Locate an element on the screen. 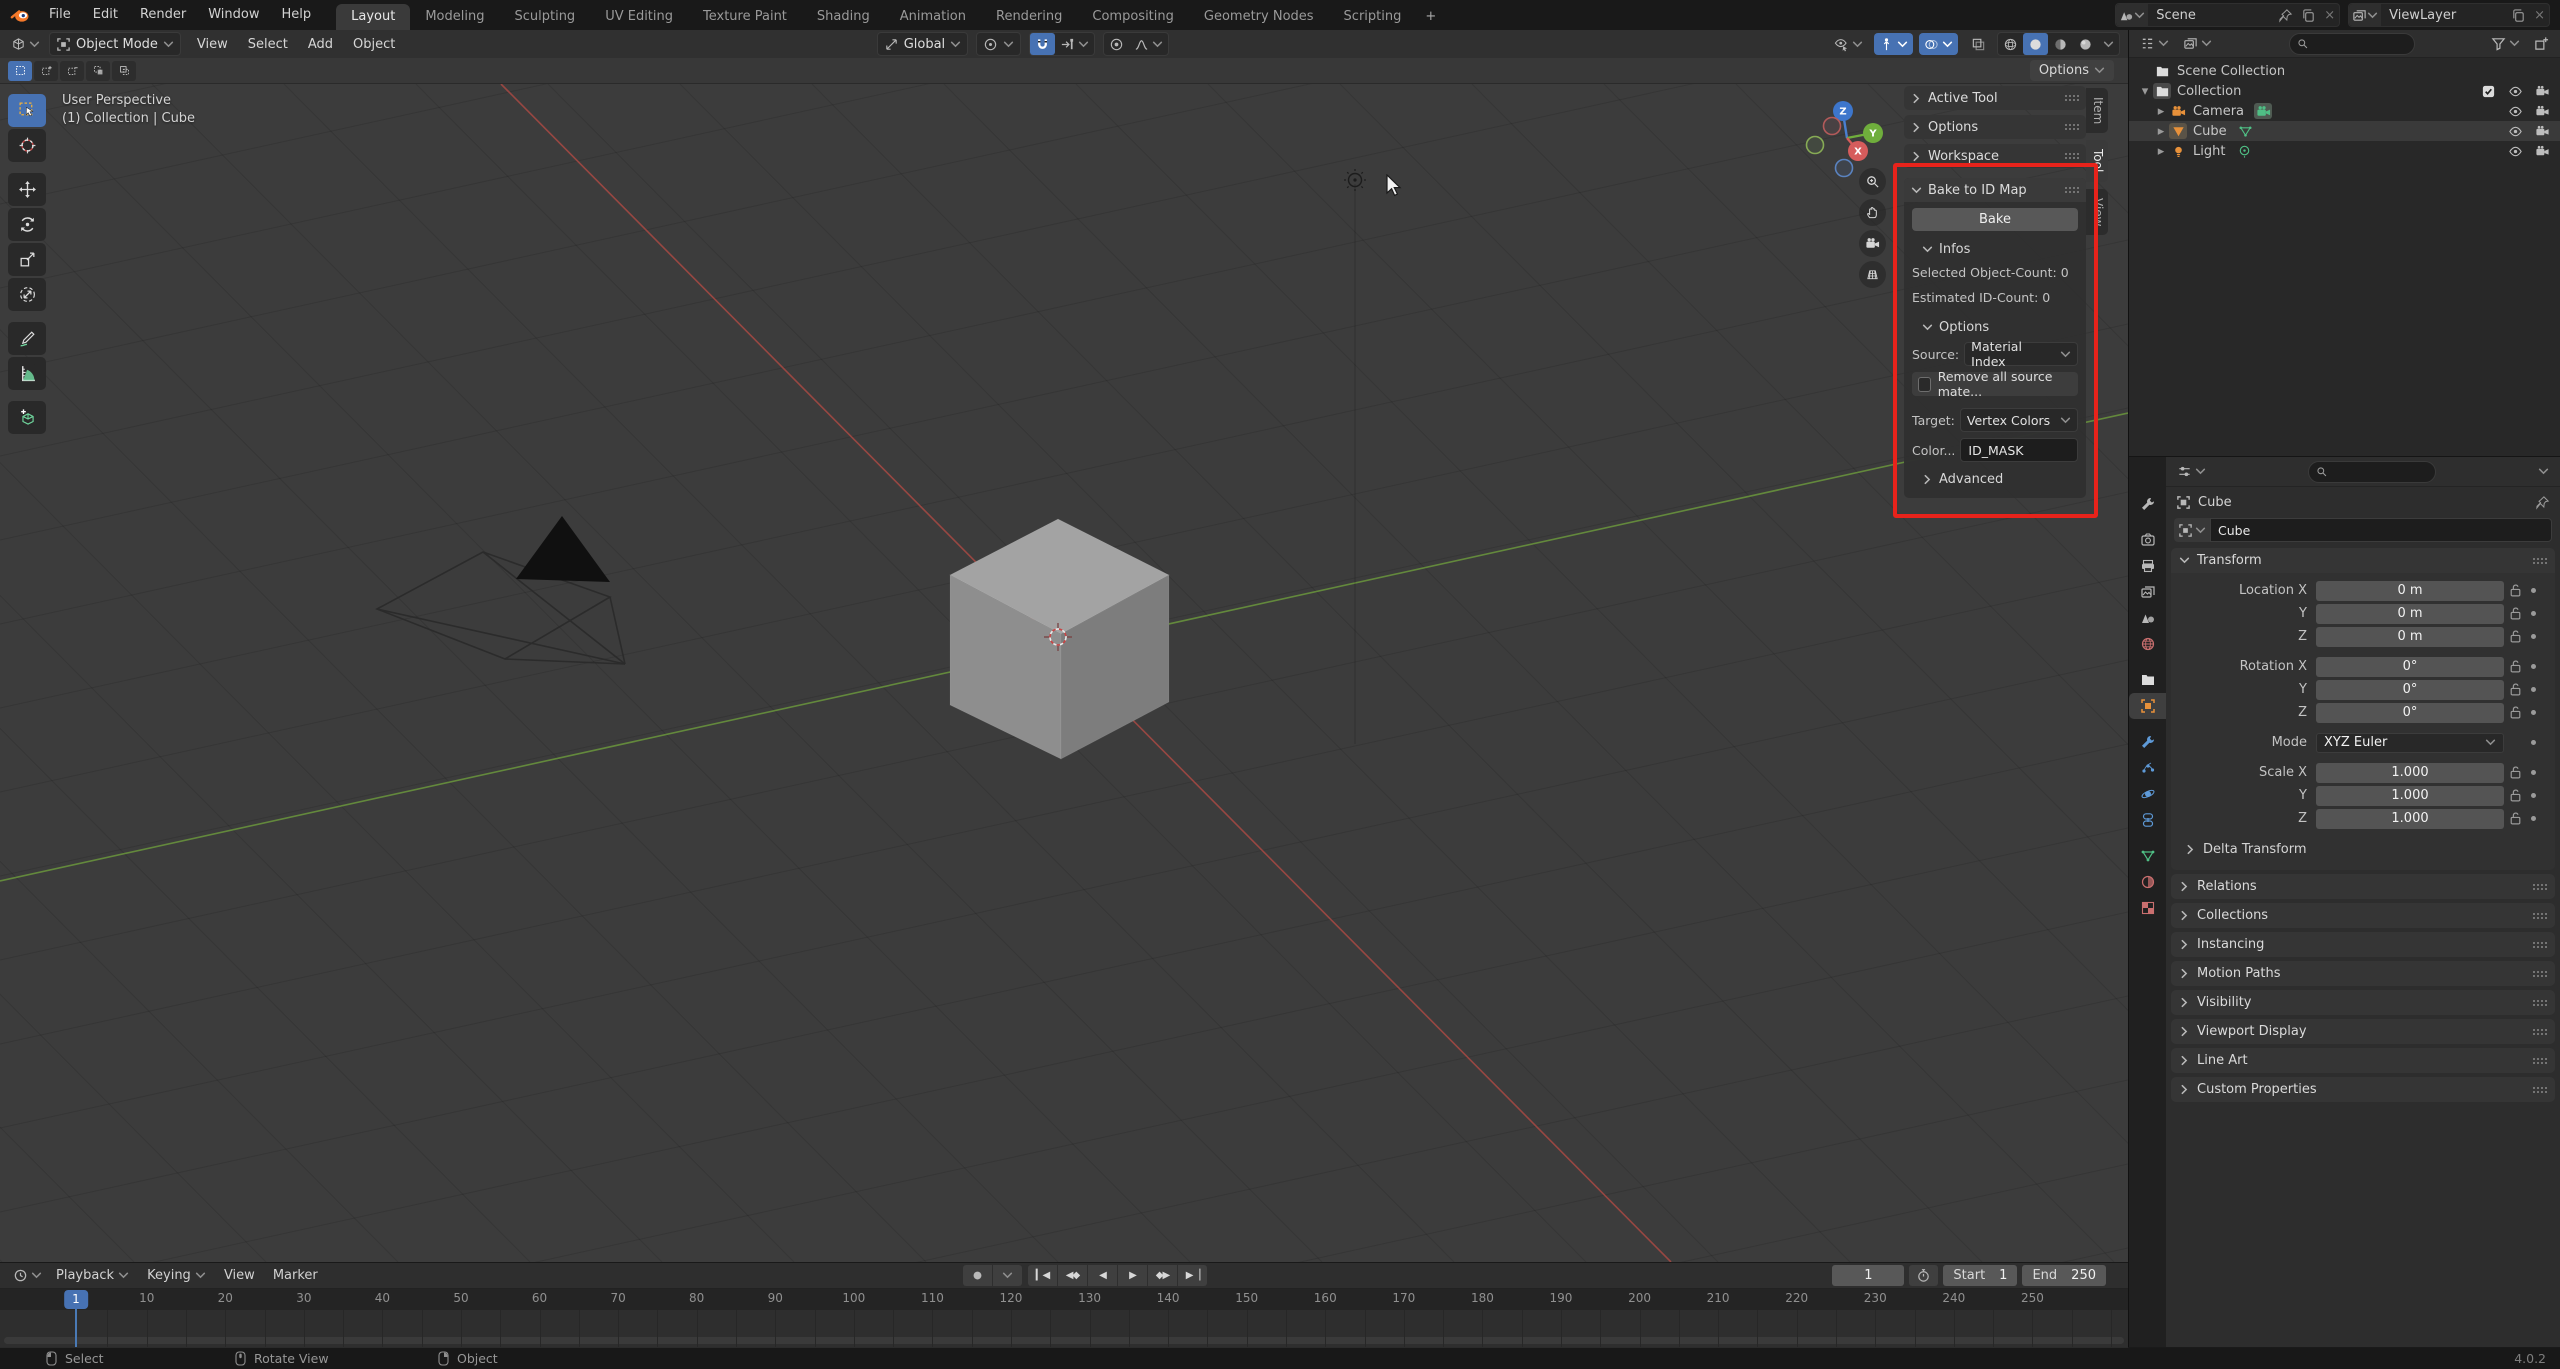  shading-wireframe is located at coordinates (2010, 44).